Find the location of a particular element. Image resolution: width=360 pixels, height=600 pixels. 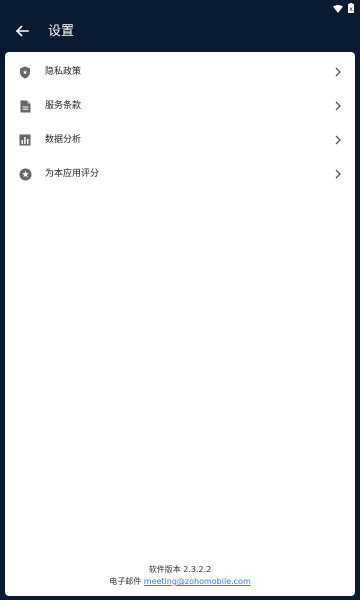

email-link: meeting@zohomobile.com is located at coordinates (197, 581).